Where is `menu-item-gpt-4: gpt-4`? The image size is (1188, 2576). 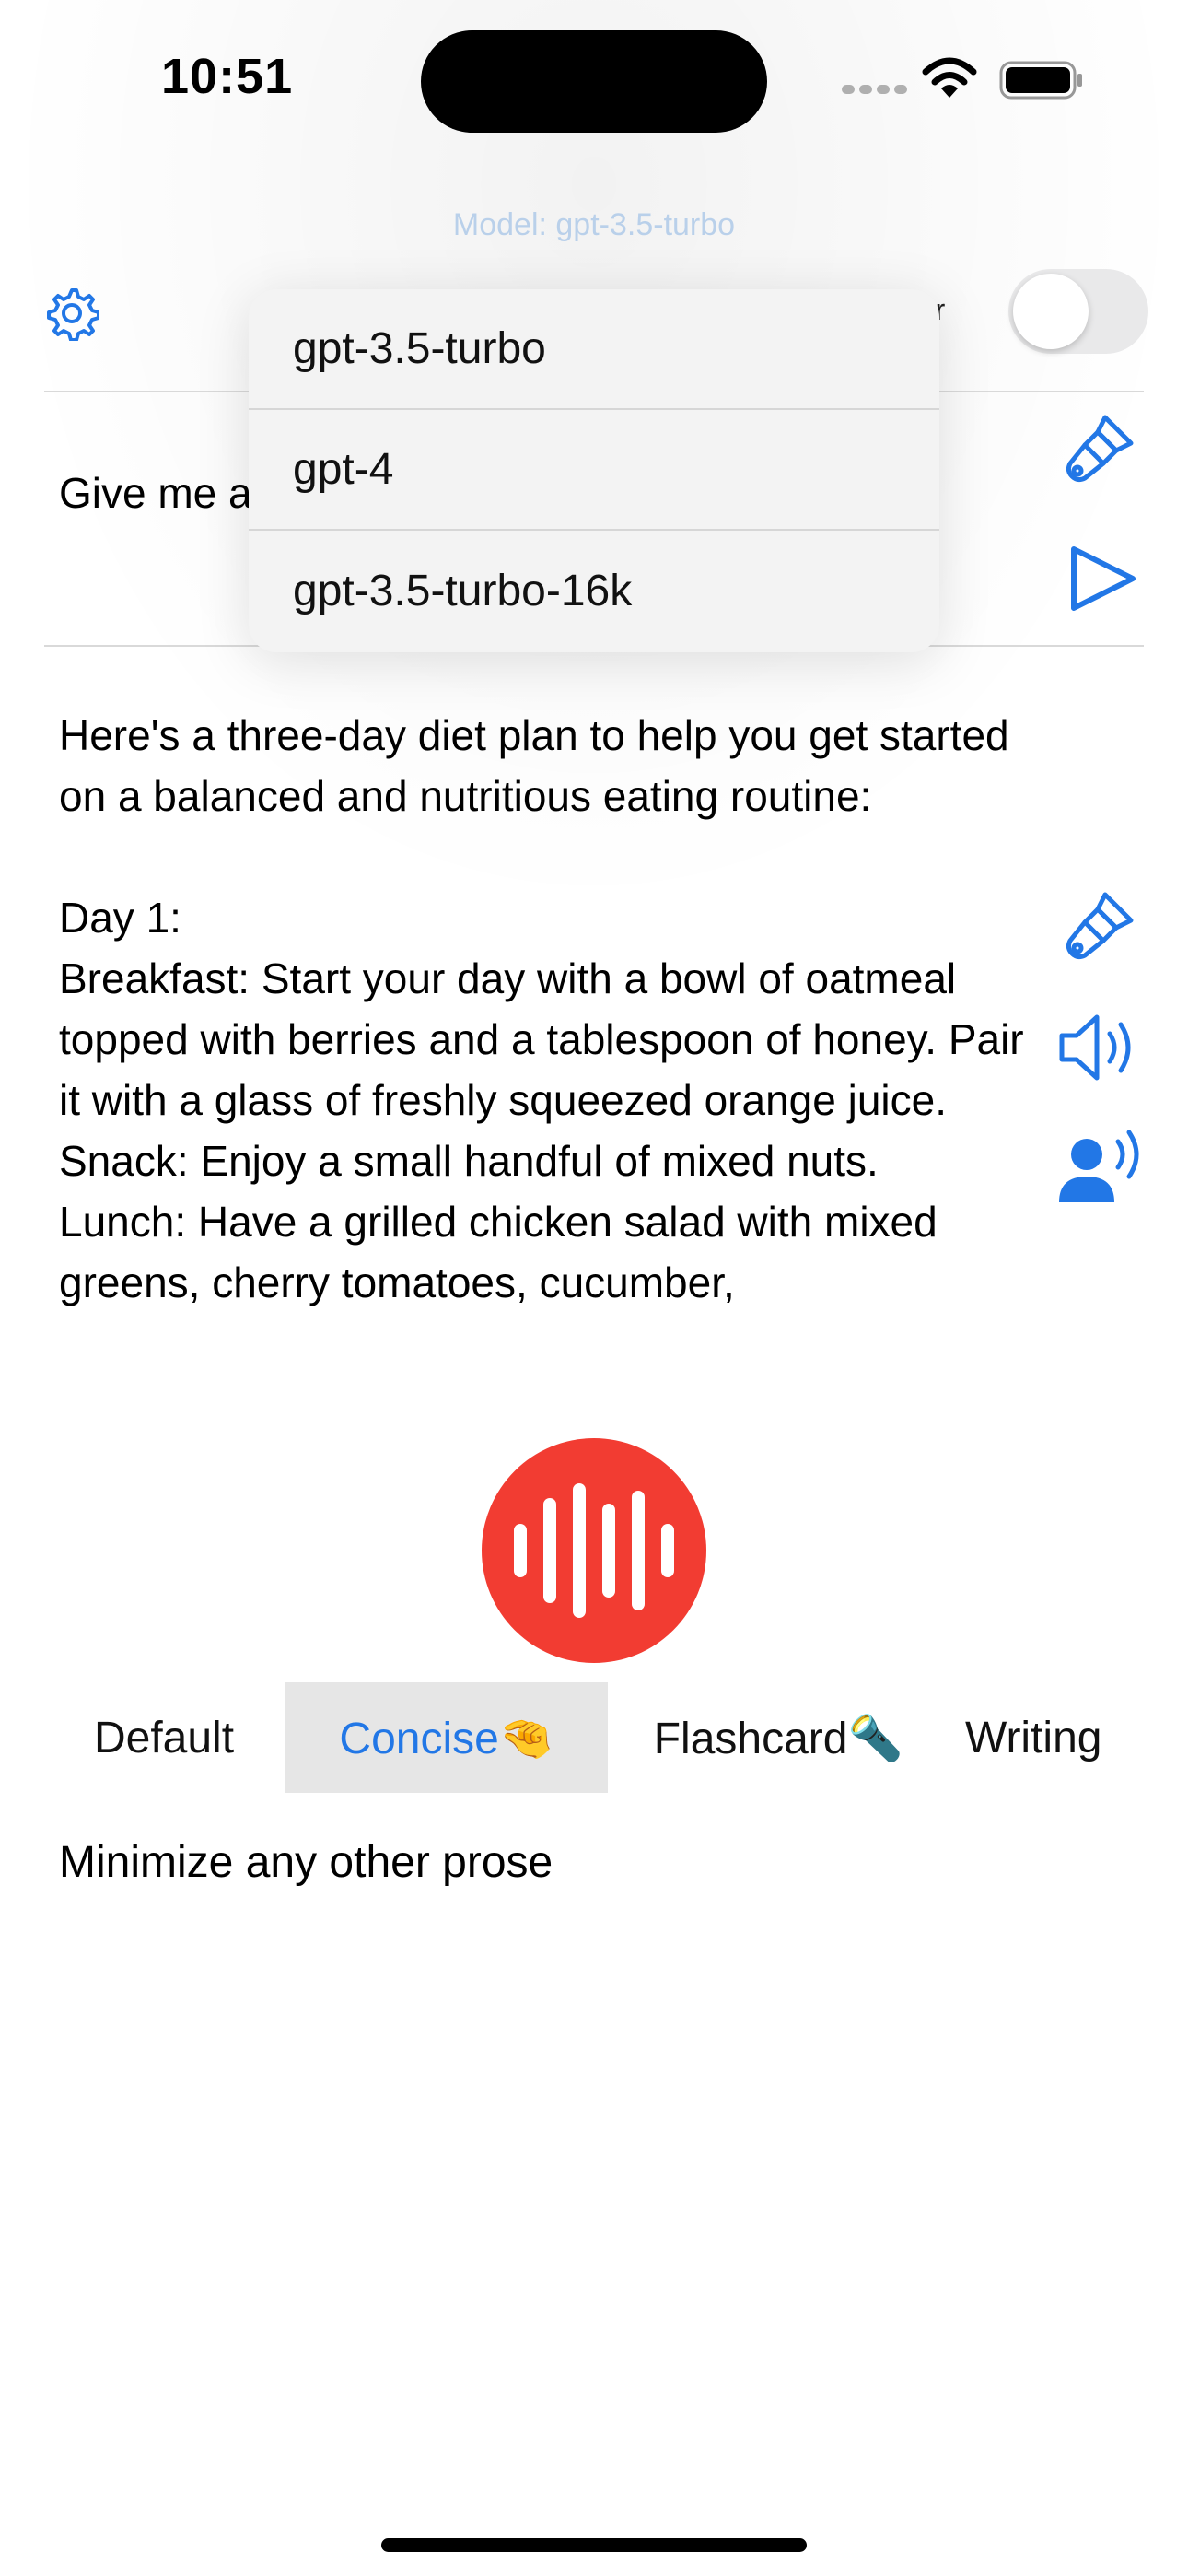 menu-item-gpt-4: gpt-4 is located at coordinates (594, 470).